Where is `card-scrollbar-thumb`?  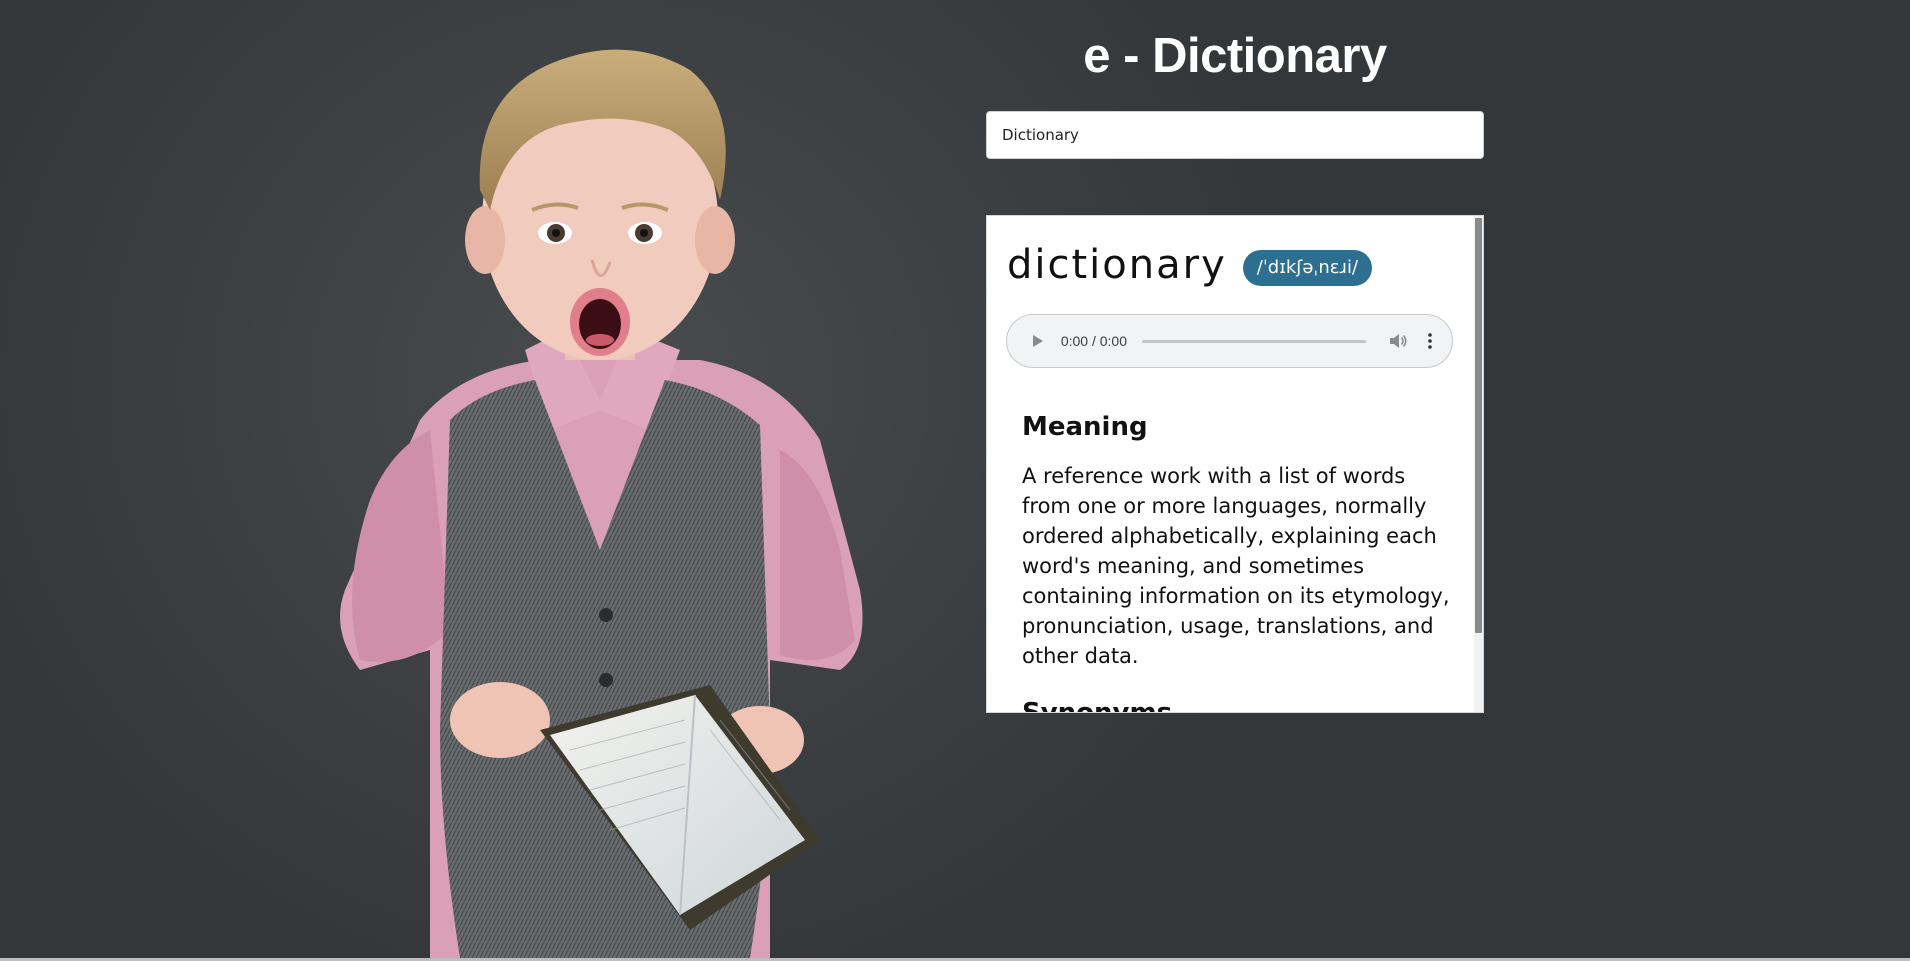
card-scrollbar-thumb is located at coordinates (1478, 425).